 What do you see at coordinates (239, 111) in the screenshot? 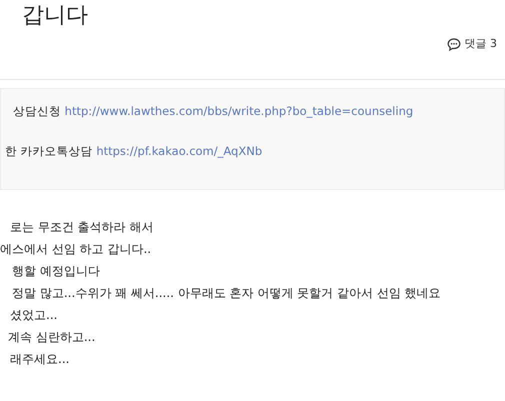
I see `link: http://www.lawthes.com/bbs/write.php?bo_table=counseling` at bounding box center [239, 111].